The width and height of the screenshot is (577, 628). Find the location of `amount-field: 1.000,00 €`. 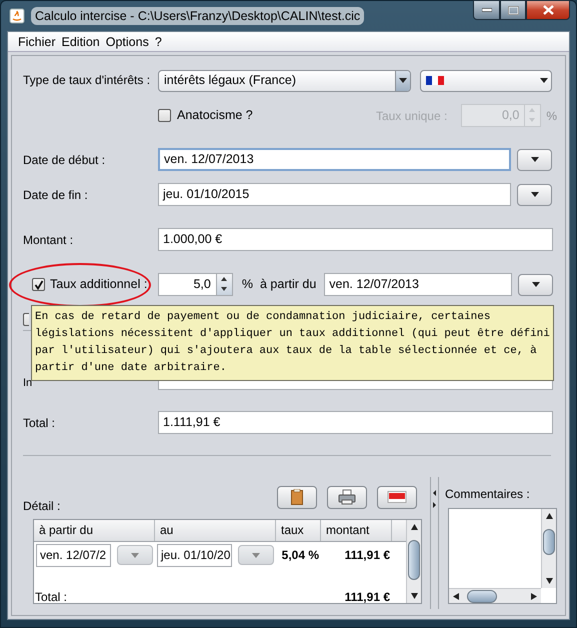

amount-field: 1.000,00 € is located at coordinates (355, 239).